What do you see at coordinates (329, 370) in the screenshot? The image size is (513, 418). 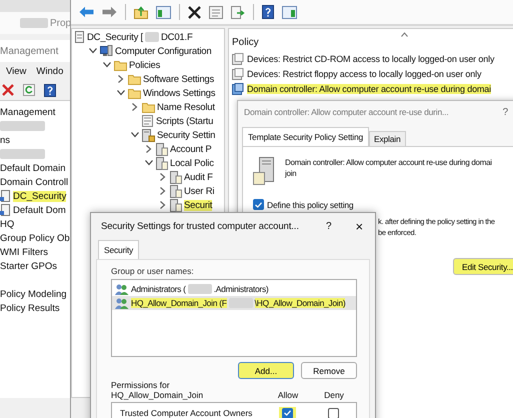 I see `dialog-button: Remove` at bounding box center [329, 370].